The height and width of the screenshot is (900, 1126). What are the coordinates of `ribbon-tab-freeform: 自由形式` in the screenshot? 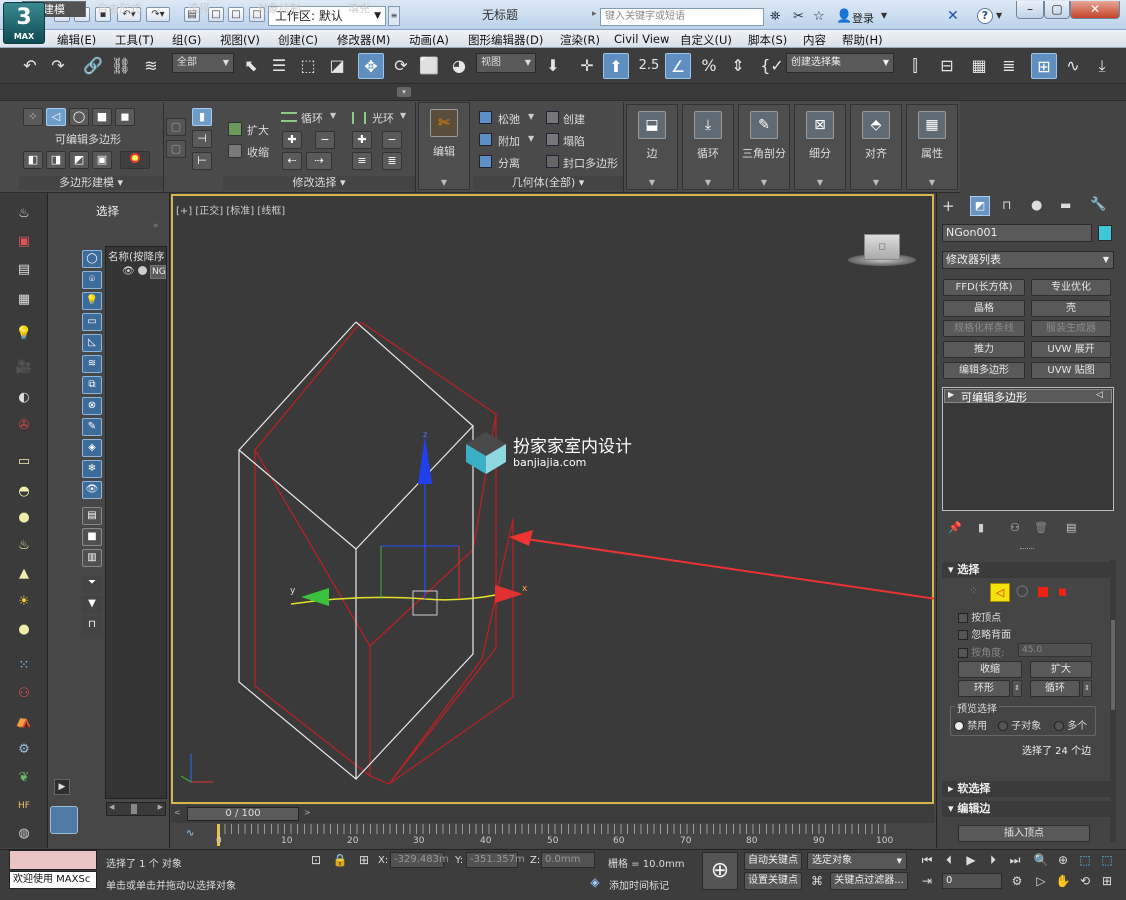 It's located at (119, 9).